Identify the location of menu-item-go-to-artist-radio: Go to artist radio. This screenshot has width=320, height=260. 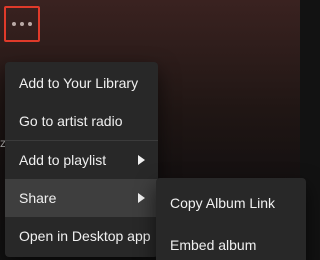
(81, 121).